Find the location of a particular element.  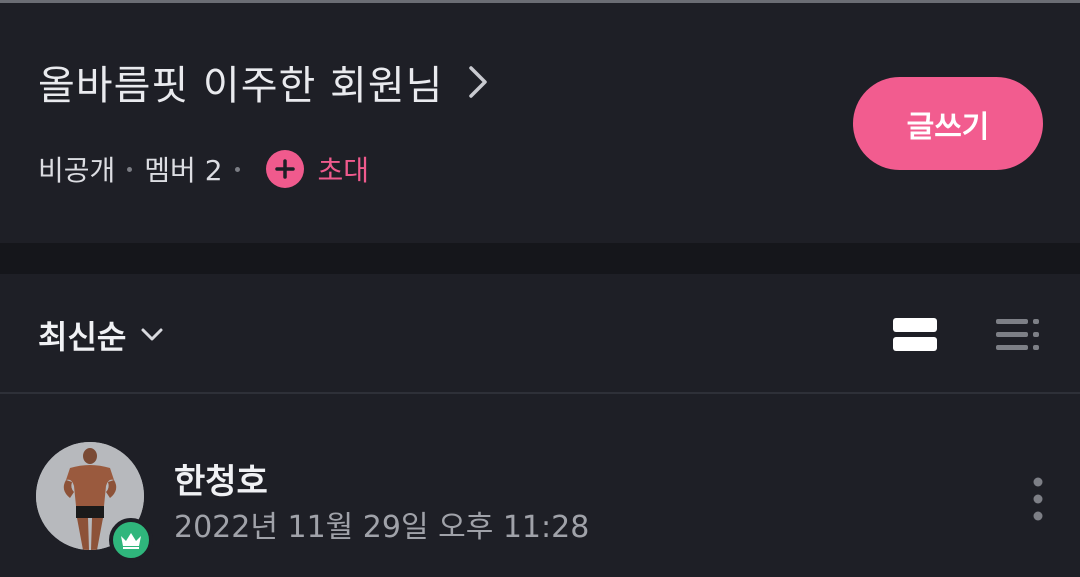

members-count: 멤버 2 is located at coordinates (183, 169).